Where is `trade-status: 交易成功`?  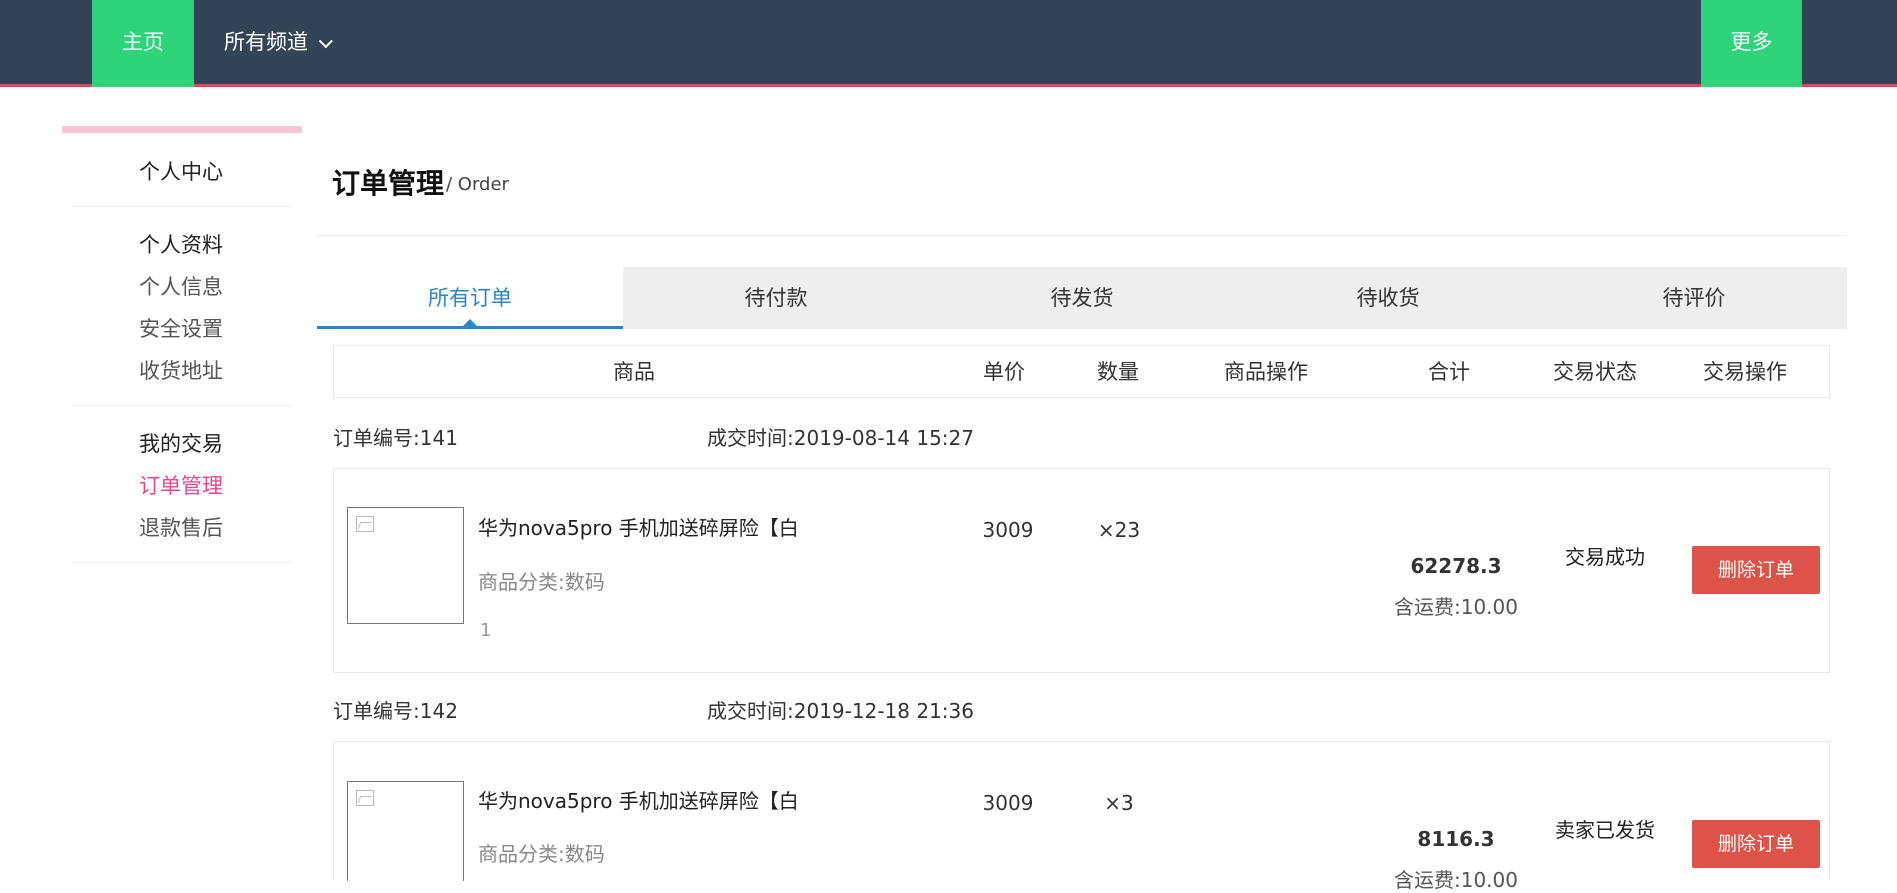 trade-status: 交易成功 is located at coordinates (1605, 557).